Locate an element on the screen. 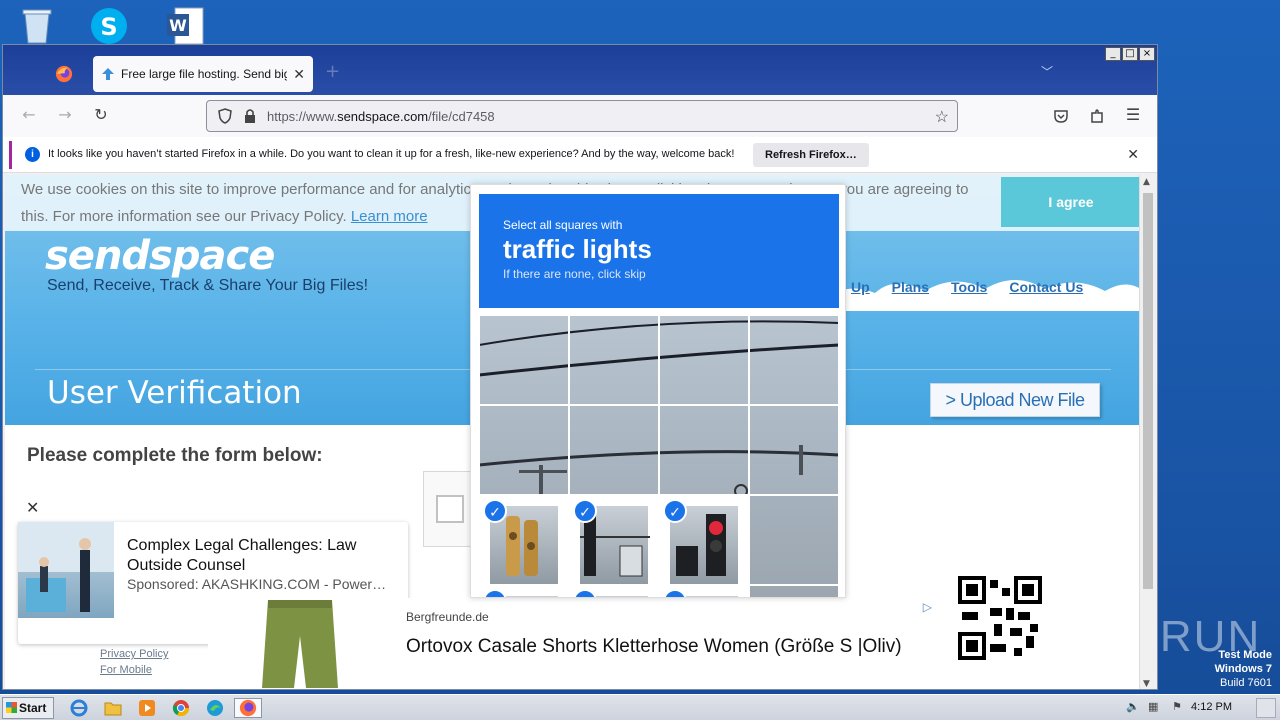 Image resolution: width=1280 pixels, height=720 pixels. media-player-icon is located at coordinates (147, 708).